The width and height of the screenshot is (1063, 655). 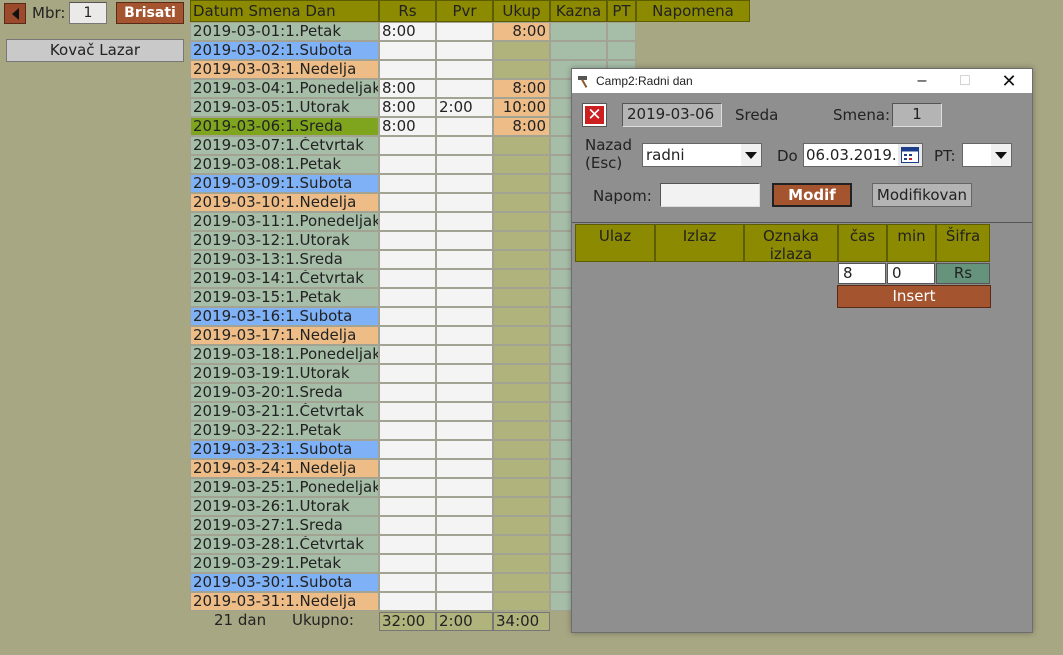 What do you see at coordinates (922, 81) in the screenshot?
I see `minimize-button: –` at bounding box center [922, 81].